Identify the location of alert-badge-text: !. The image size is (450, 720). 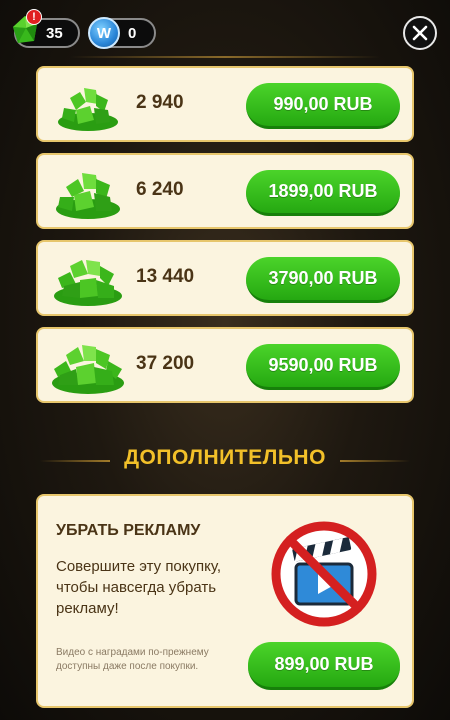
(34, 17).